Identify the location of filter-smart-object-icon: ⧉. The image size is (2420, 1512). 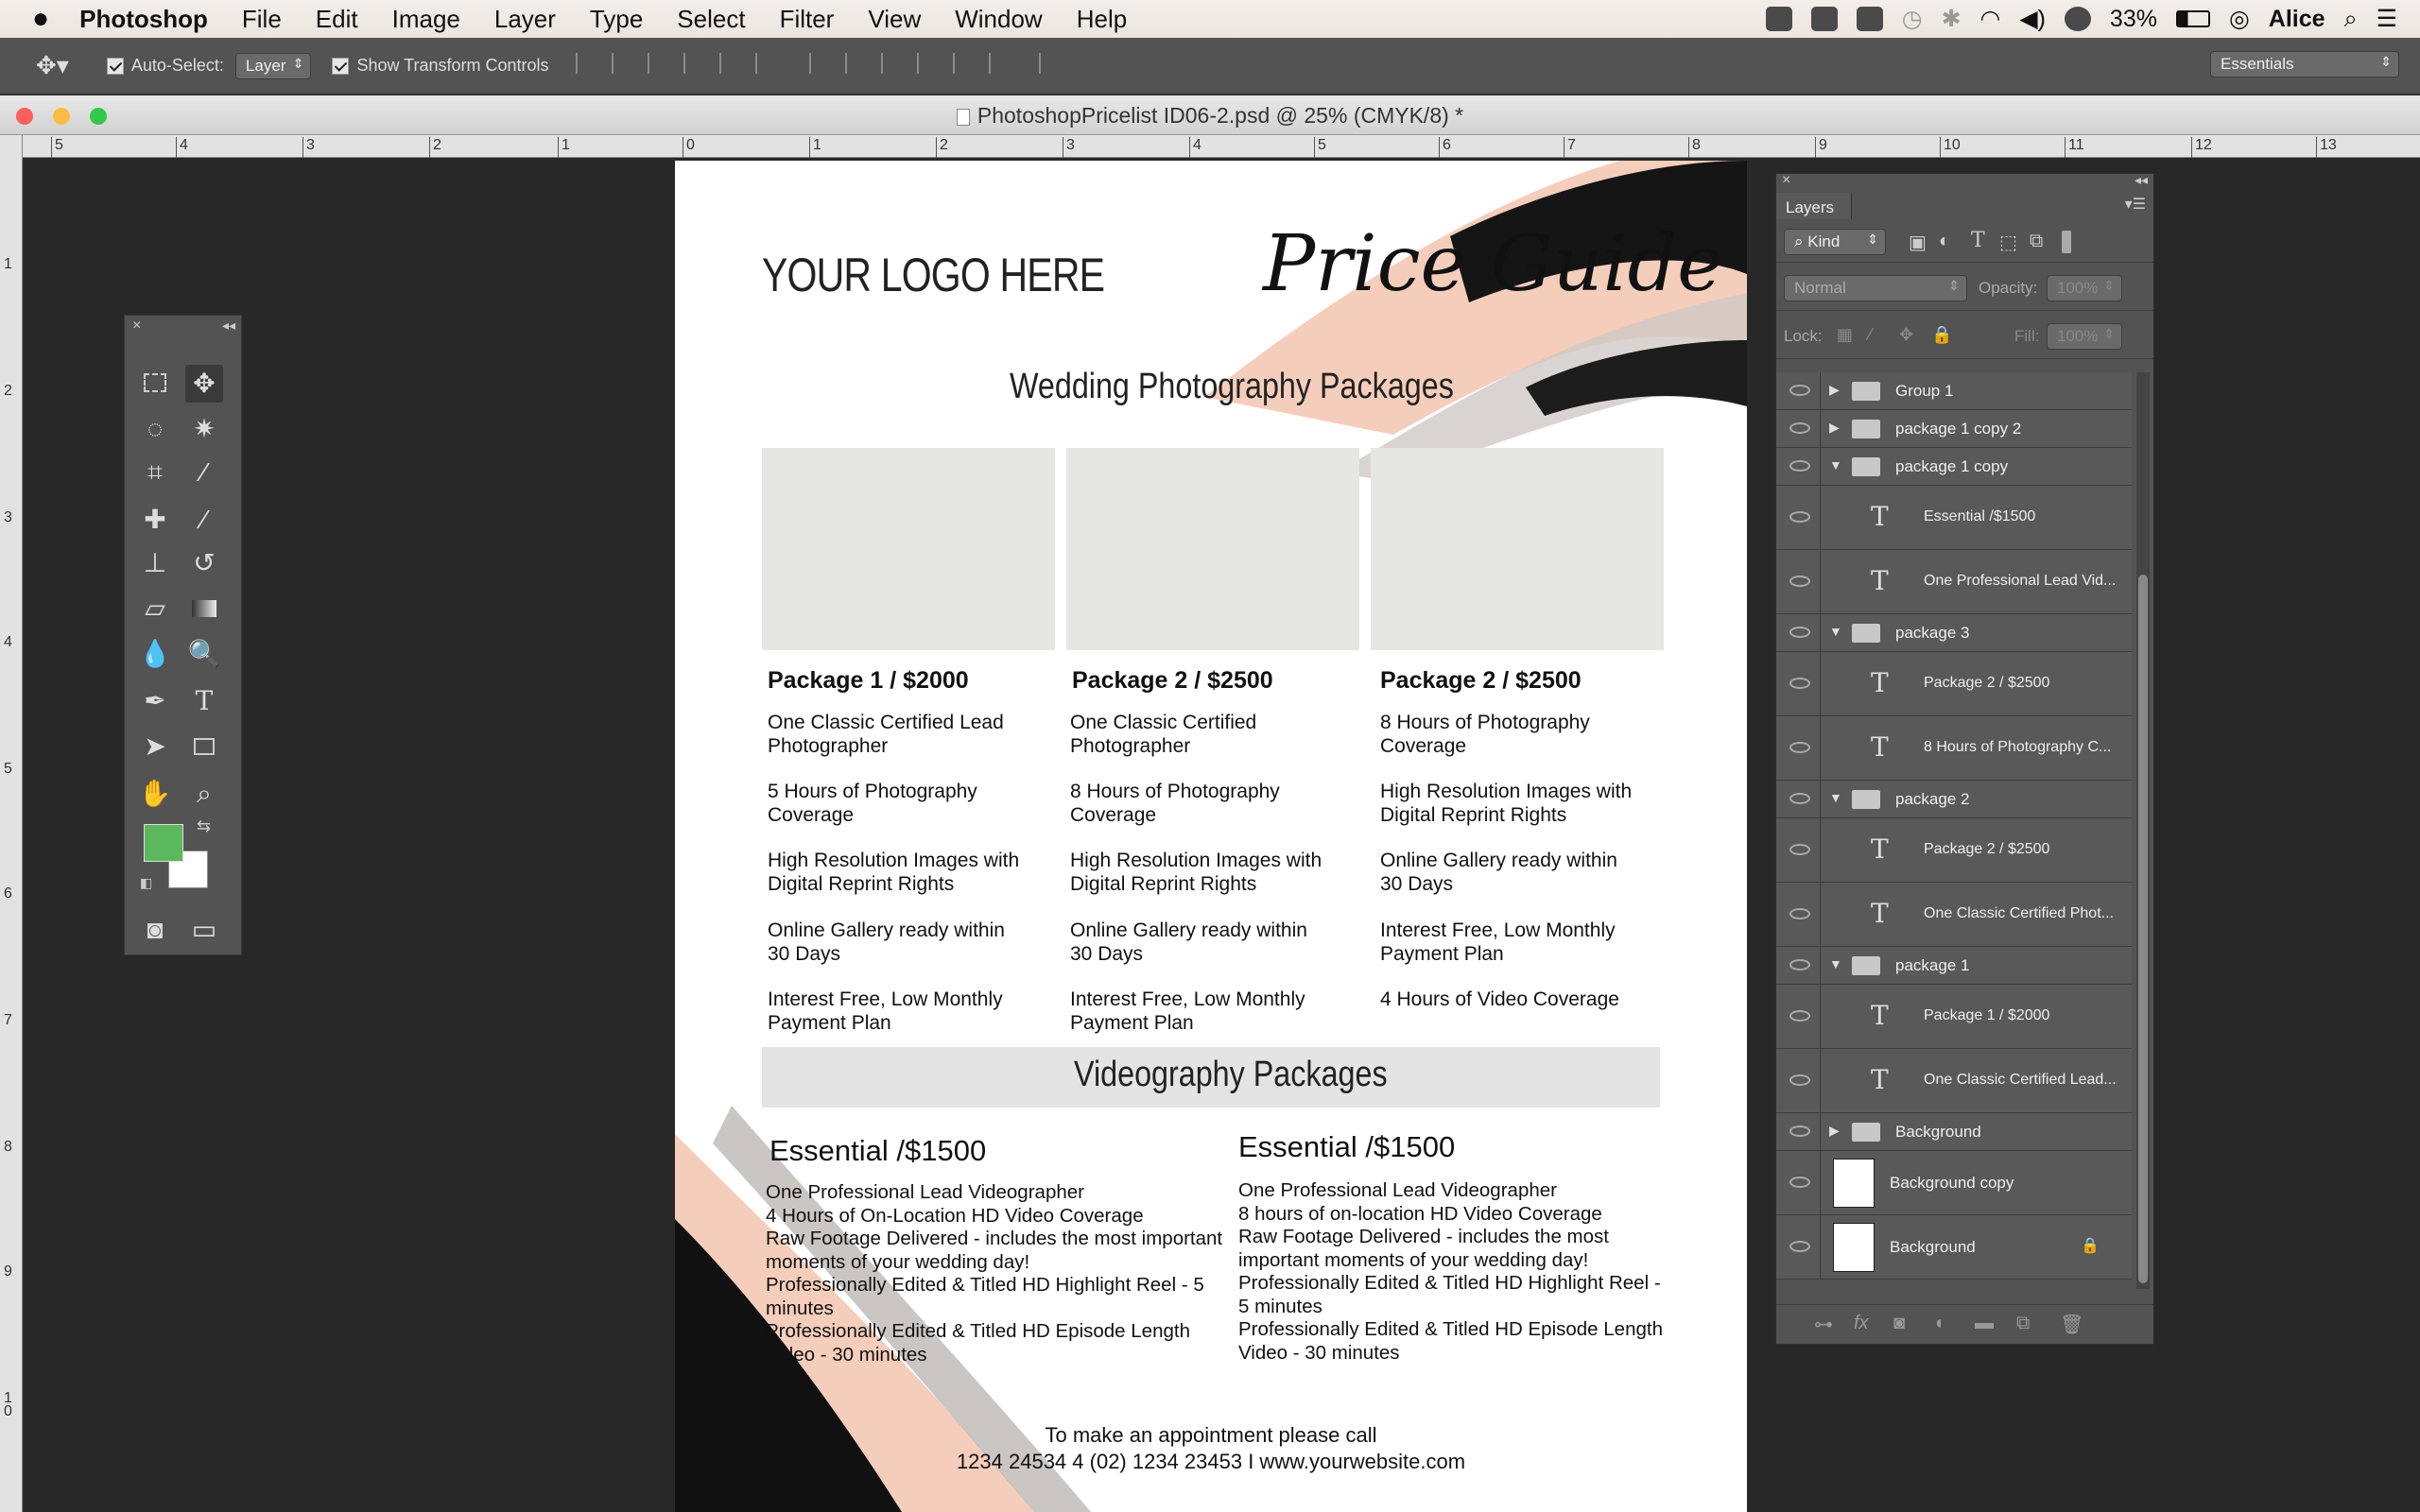
(2036, 241).